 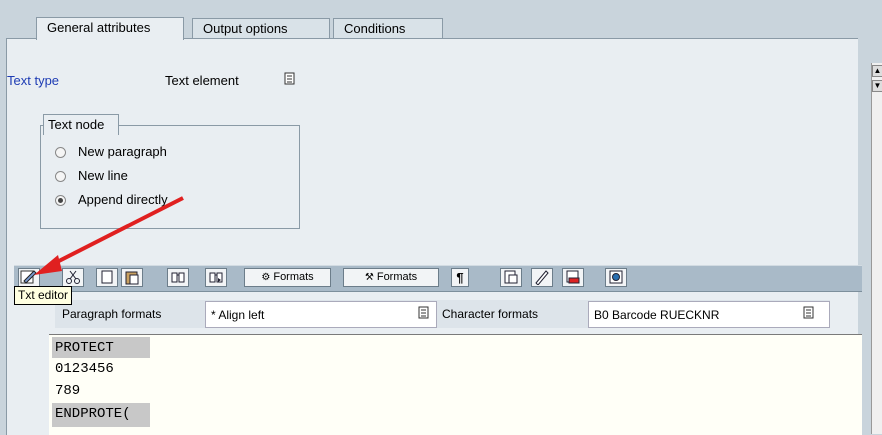 I want to click on scroll-down-icon: ▼, so click(x=877, y=86).